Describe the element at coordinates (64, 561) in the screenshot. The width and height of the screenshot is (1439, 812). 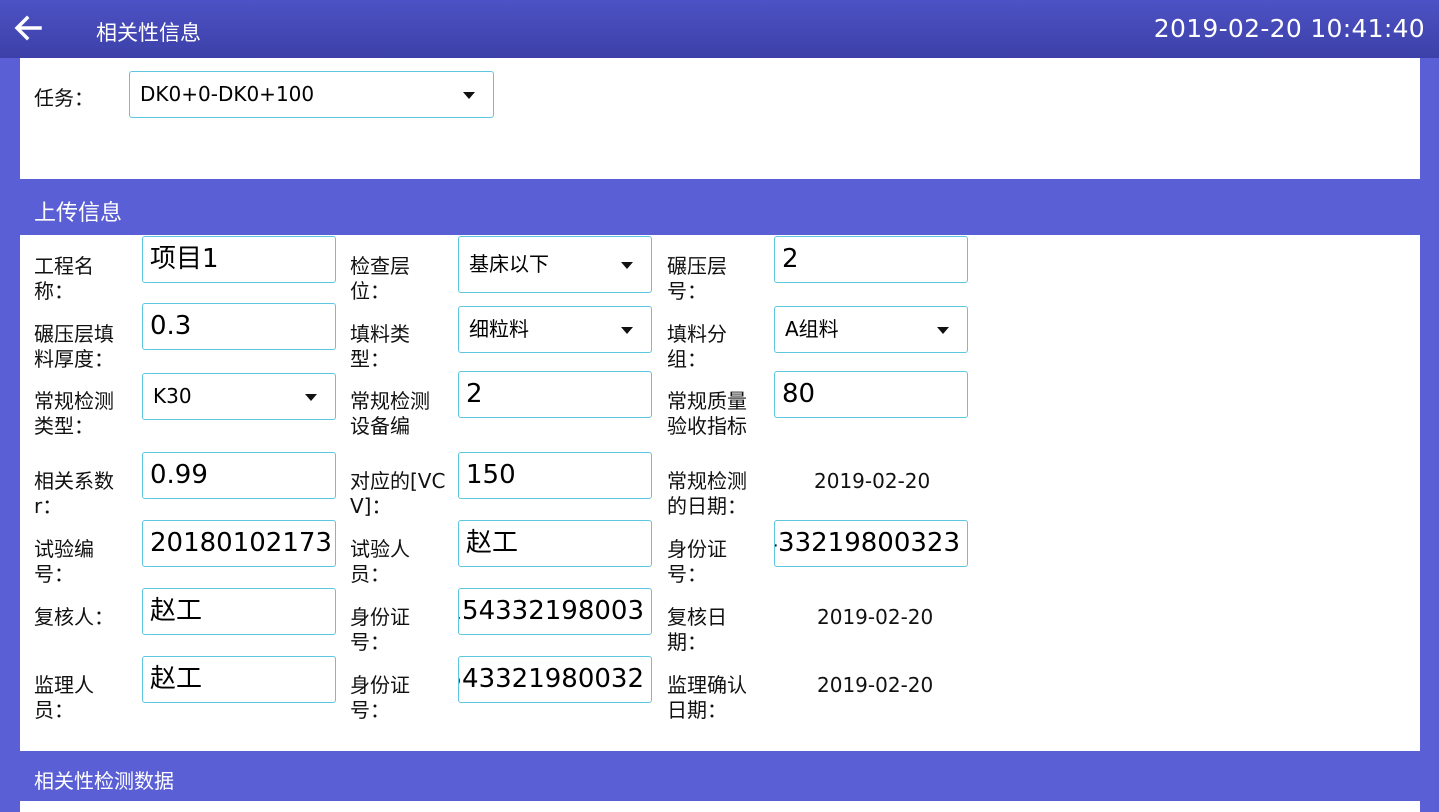
I see `test-no-label: 试验编号：` at that location.